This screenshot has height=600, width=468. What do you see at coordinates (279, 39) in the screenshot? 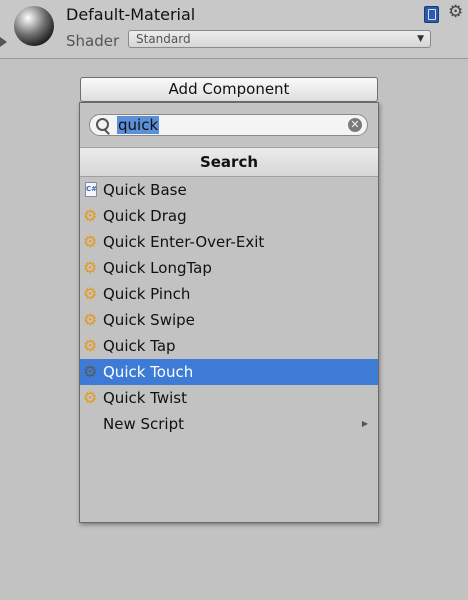
I see `shader-dropdown: Standard ▼` at bounding box center [279, 39].